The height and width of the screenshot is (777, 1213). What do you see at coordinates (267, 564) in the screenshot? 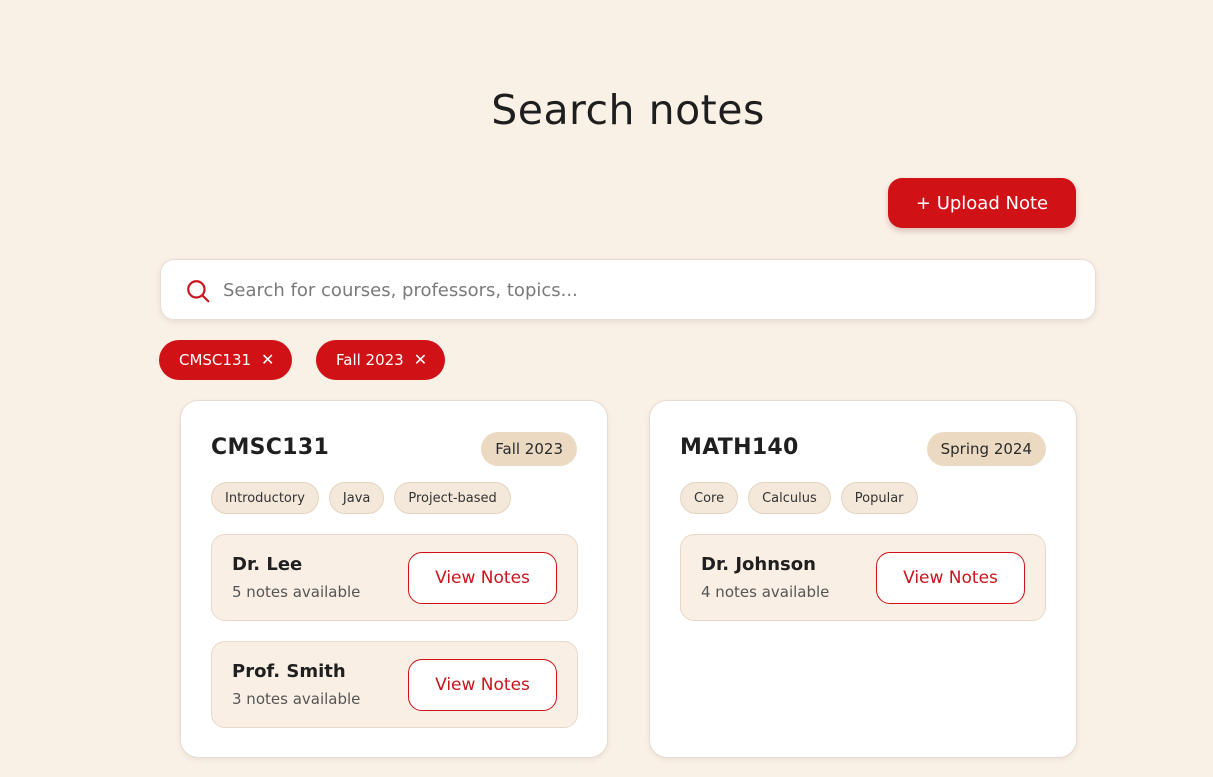
I see `professor-name: Dr. Lee` at bounding box center [267, 564].